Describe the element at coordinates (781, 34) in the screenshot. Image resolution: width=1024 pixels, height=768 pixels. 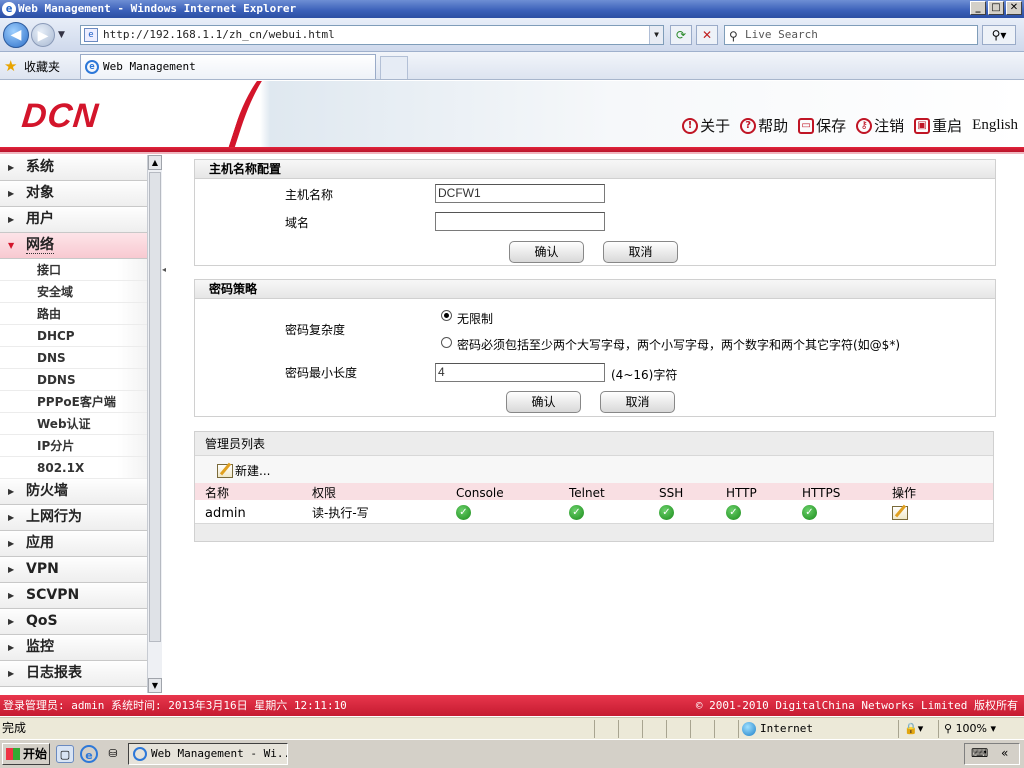
I see `search-placeholder: Live Search` at that location.